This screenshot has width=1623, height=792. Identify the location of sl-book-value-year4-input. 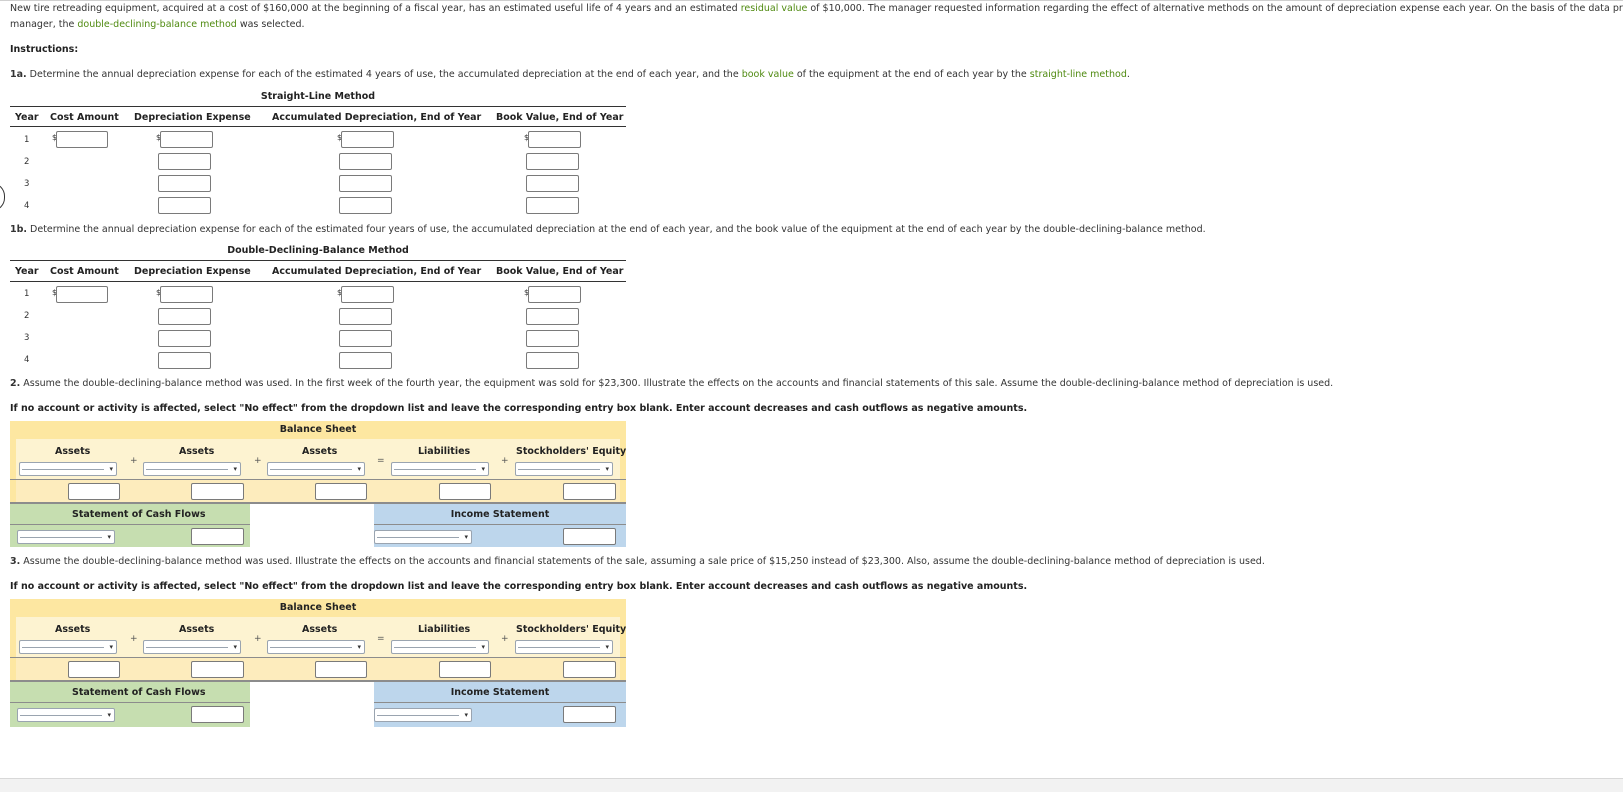
(552, 205).